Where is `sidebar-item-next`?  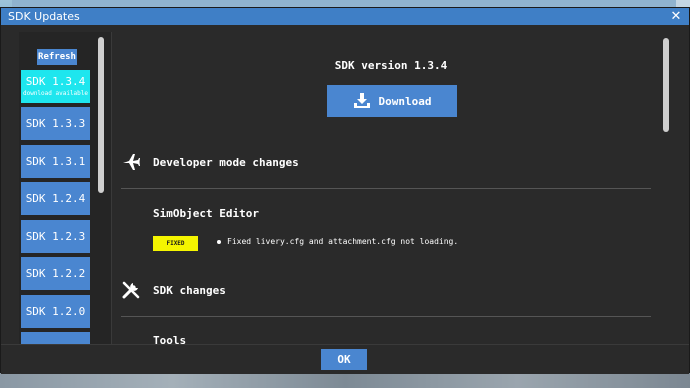 sidebar-item-next is located at coordinates (55, 338).